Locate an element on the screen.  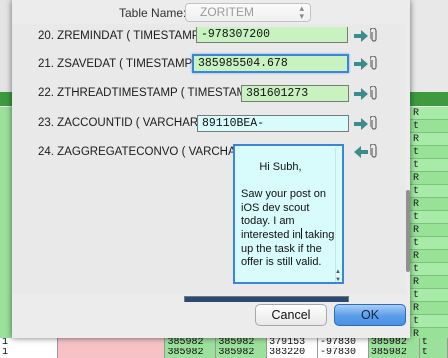
scroll-down-icon: ▼ is located at coordinates (338, 278).